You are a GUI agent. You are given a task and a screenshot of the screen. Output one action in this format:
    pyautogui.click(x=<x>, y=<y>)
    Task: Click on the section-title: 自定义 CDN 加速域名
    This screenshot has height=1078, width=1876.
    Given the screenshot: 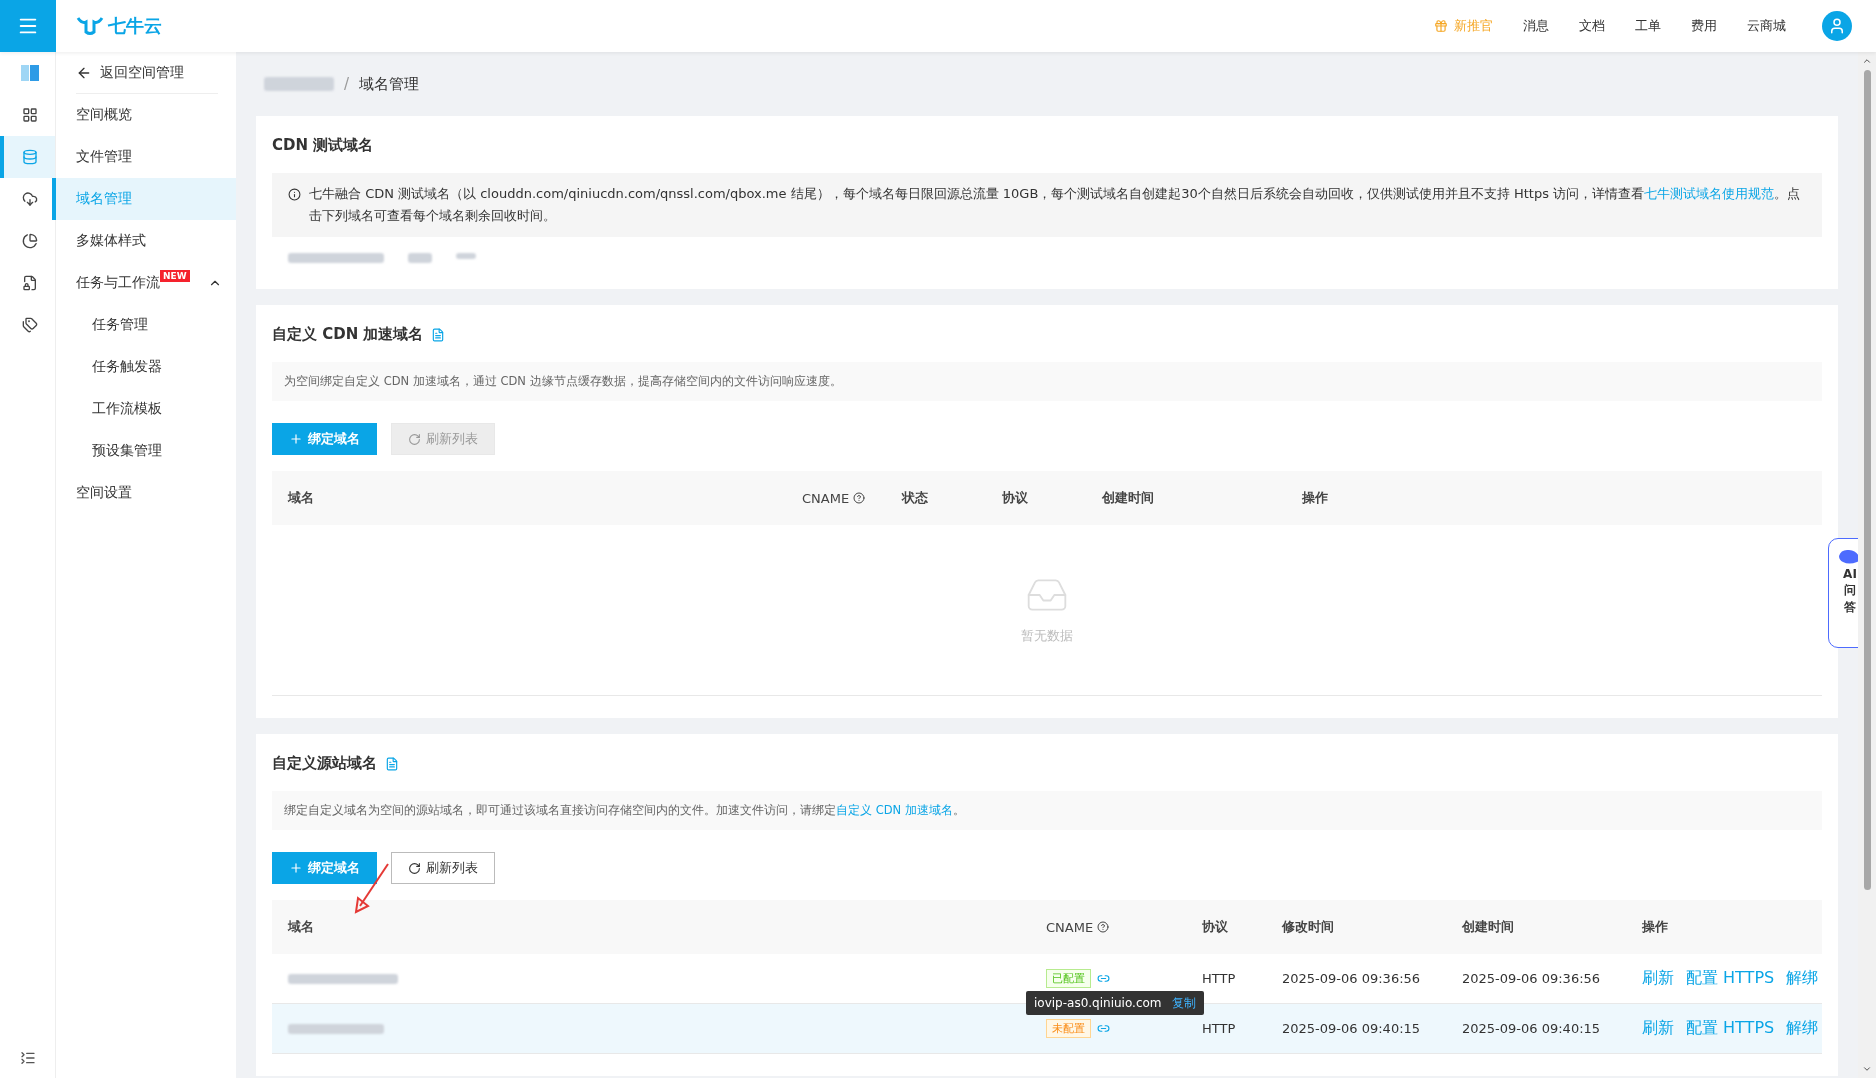 What is the action you would take?
    pyautogui.click(x=348, y=334)
    